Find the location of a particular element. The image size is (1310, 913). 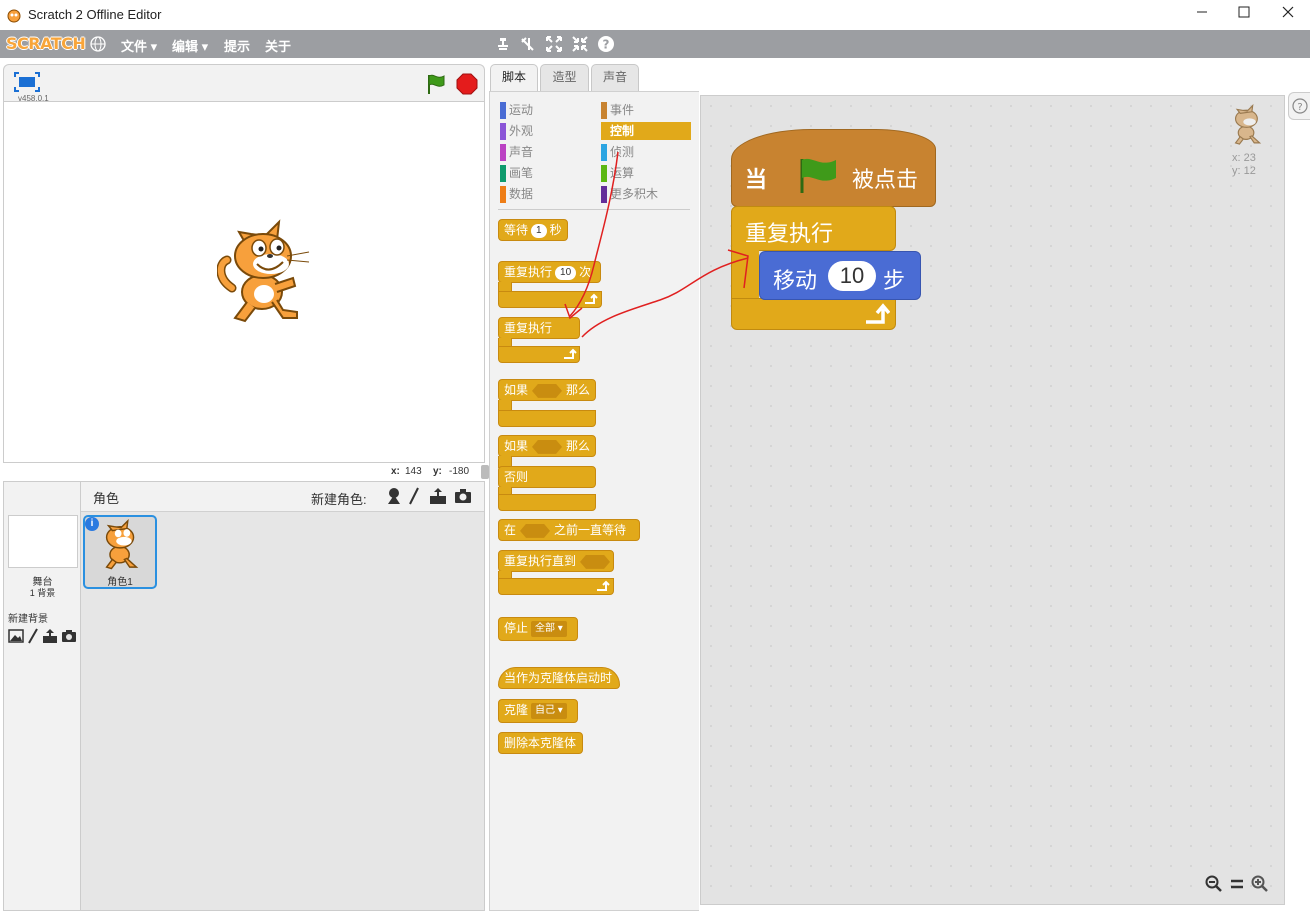

category-control: 控制 is located at coordinates (646, 131).